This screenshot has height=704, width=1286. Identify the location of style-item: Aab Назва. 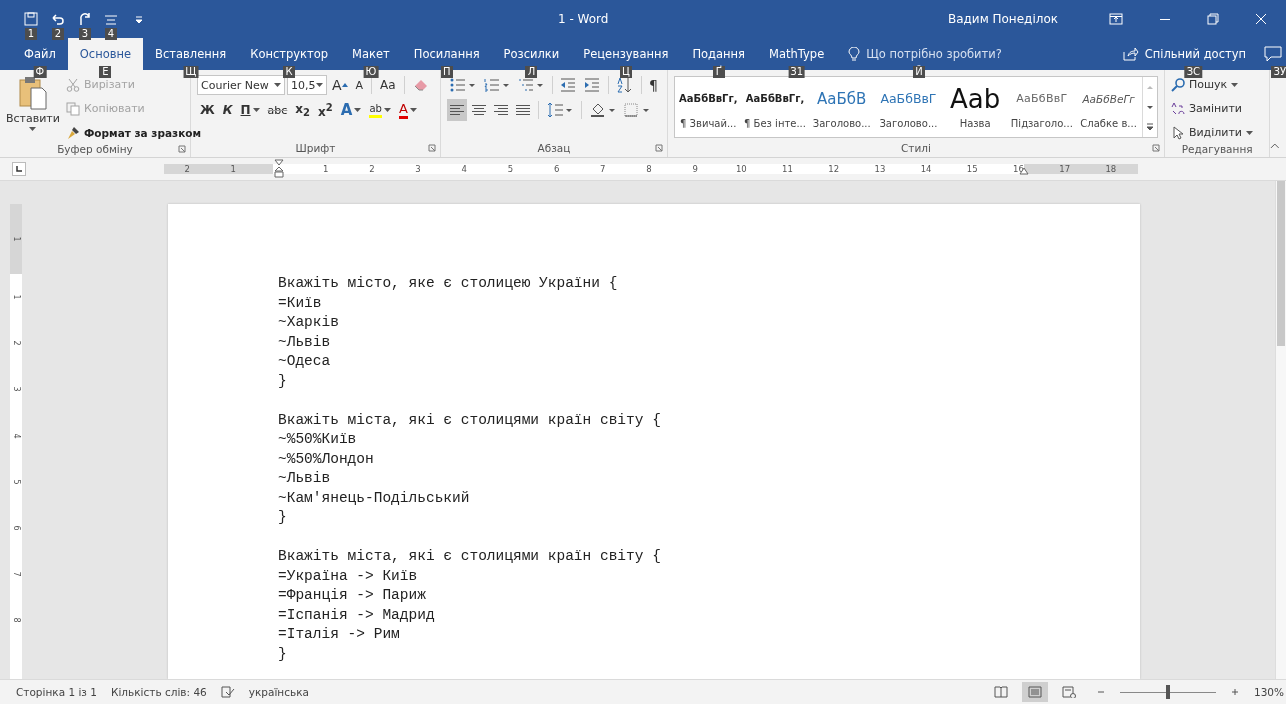
(975, 107).